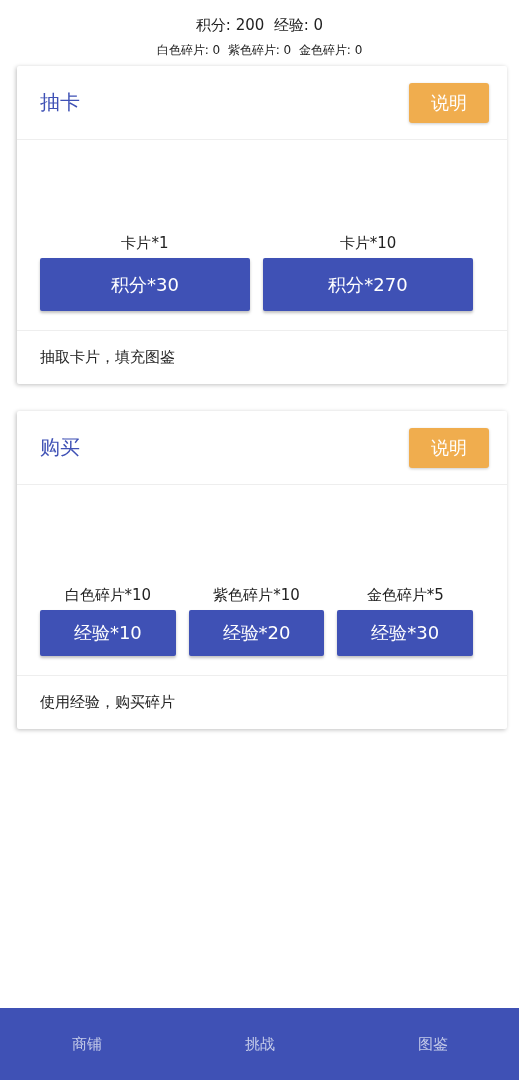  Describe the element at coordinates (108, 633) in the screenshot. I see `purchase-button: 经验*10` at that location.